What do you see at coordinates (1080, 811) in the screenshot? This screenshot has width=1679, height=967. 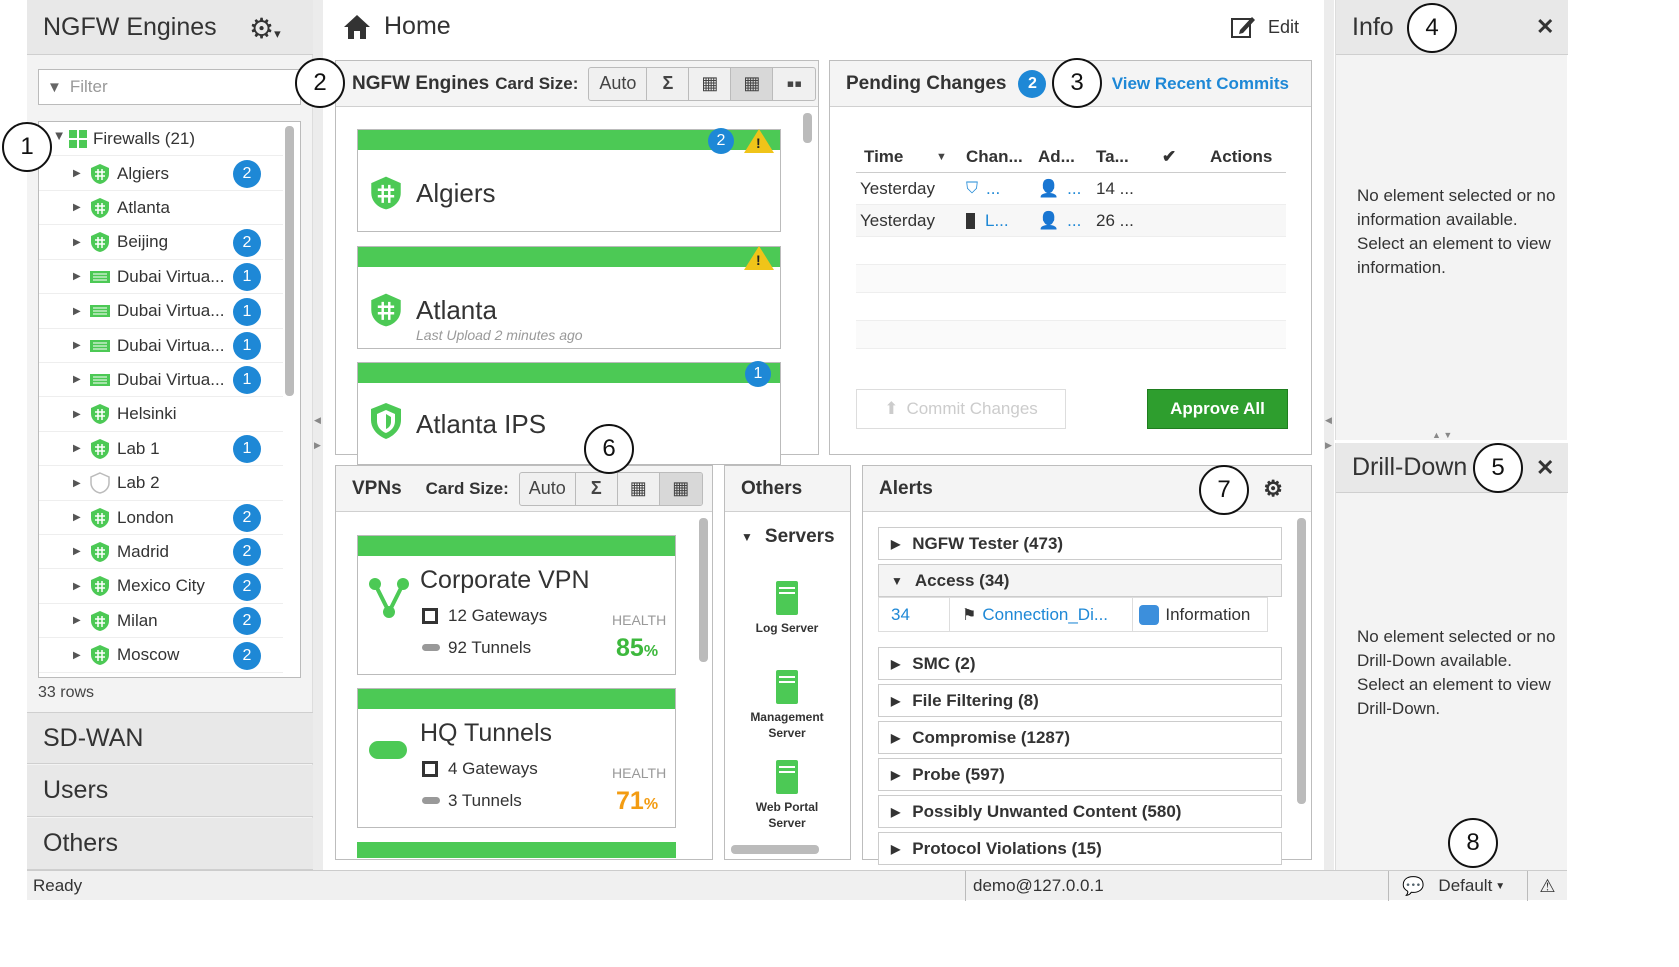 I see `alert-group: ▶ Possibly Unwanted Content (580)` at bounding box center [1080, 811].